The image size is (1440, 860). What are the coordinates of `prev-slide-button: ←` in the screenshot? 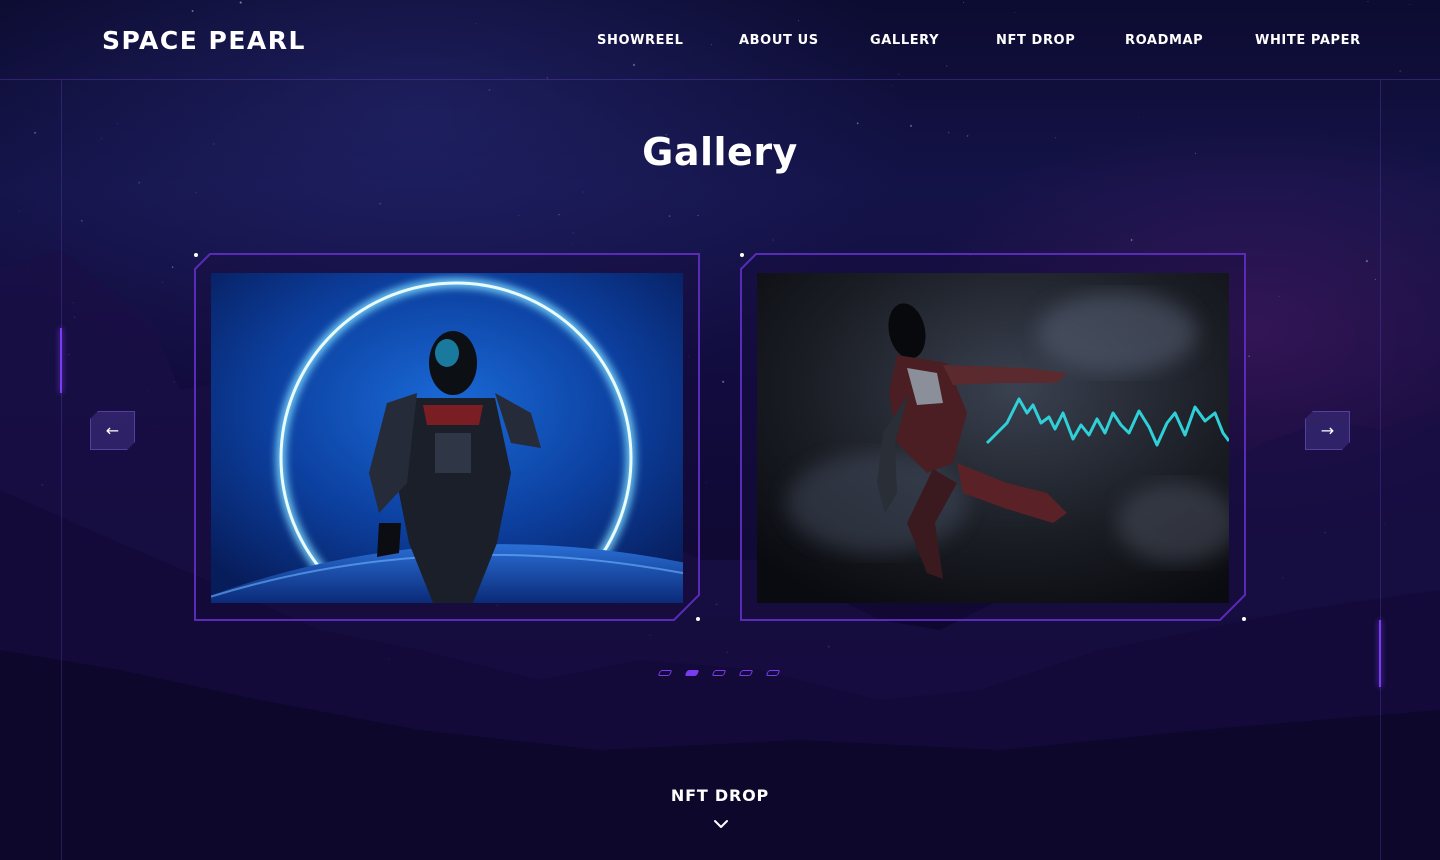 It's located at (112, 430).